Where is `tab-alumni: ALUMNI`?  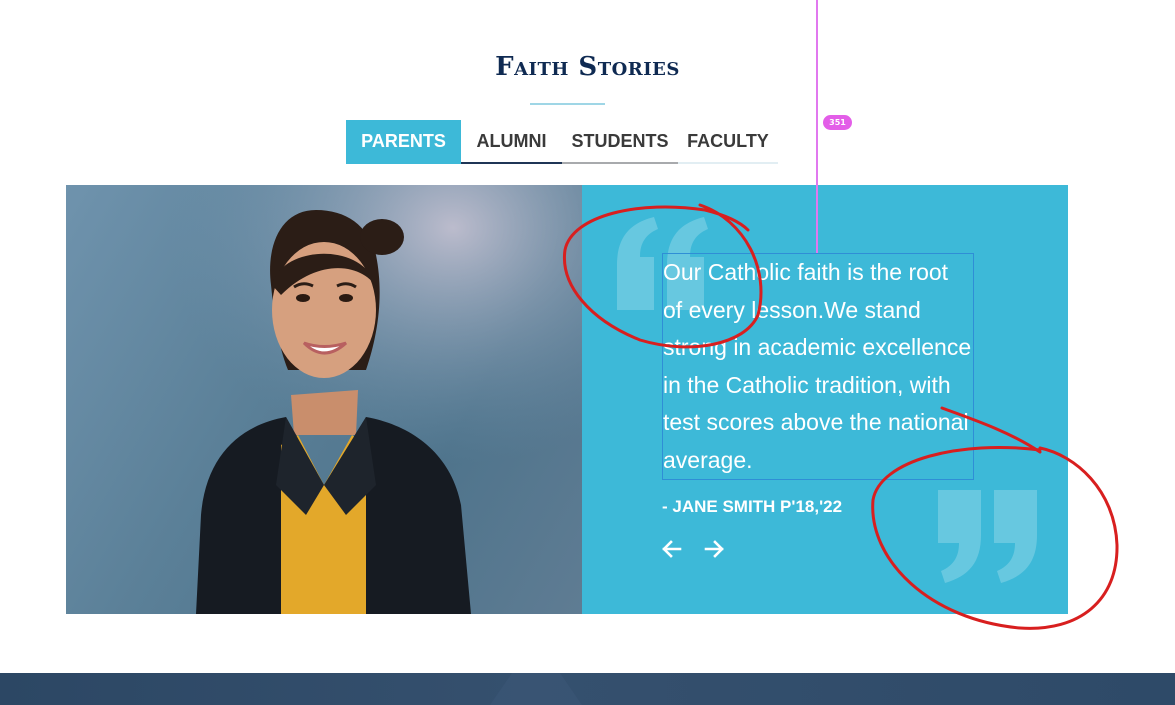
tab-alumni: ALUMNI is located at coordinates (511, 142).